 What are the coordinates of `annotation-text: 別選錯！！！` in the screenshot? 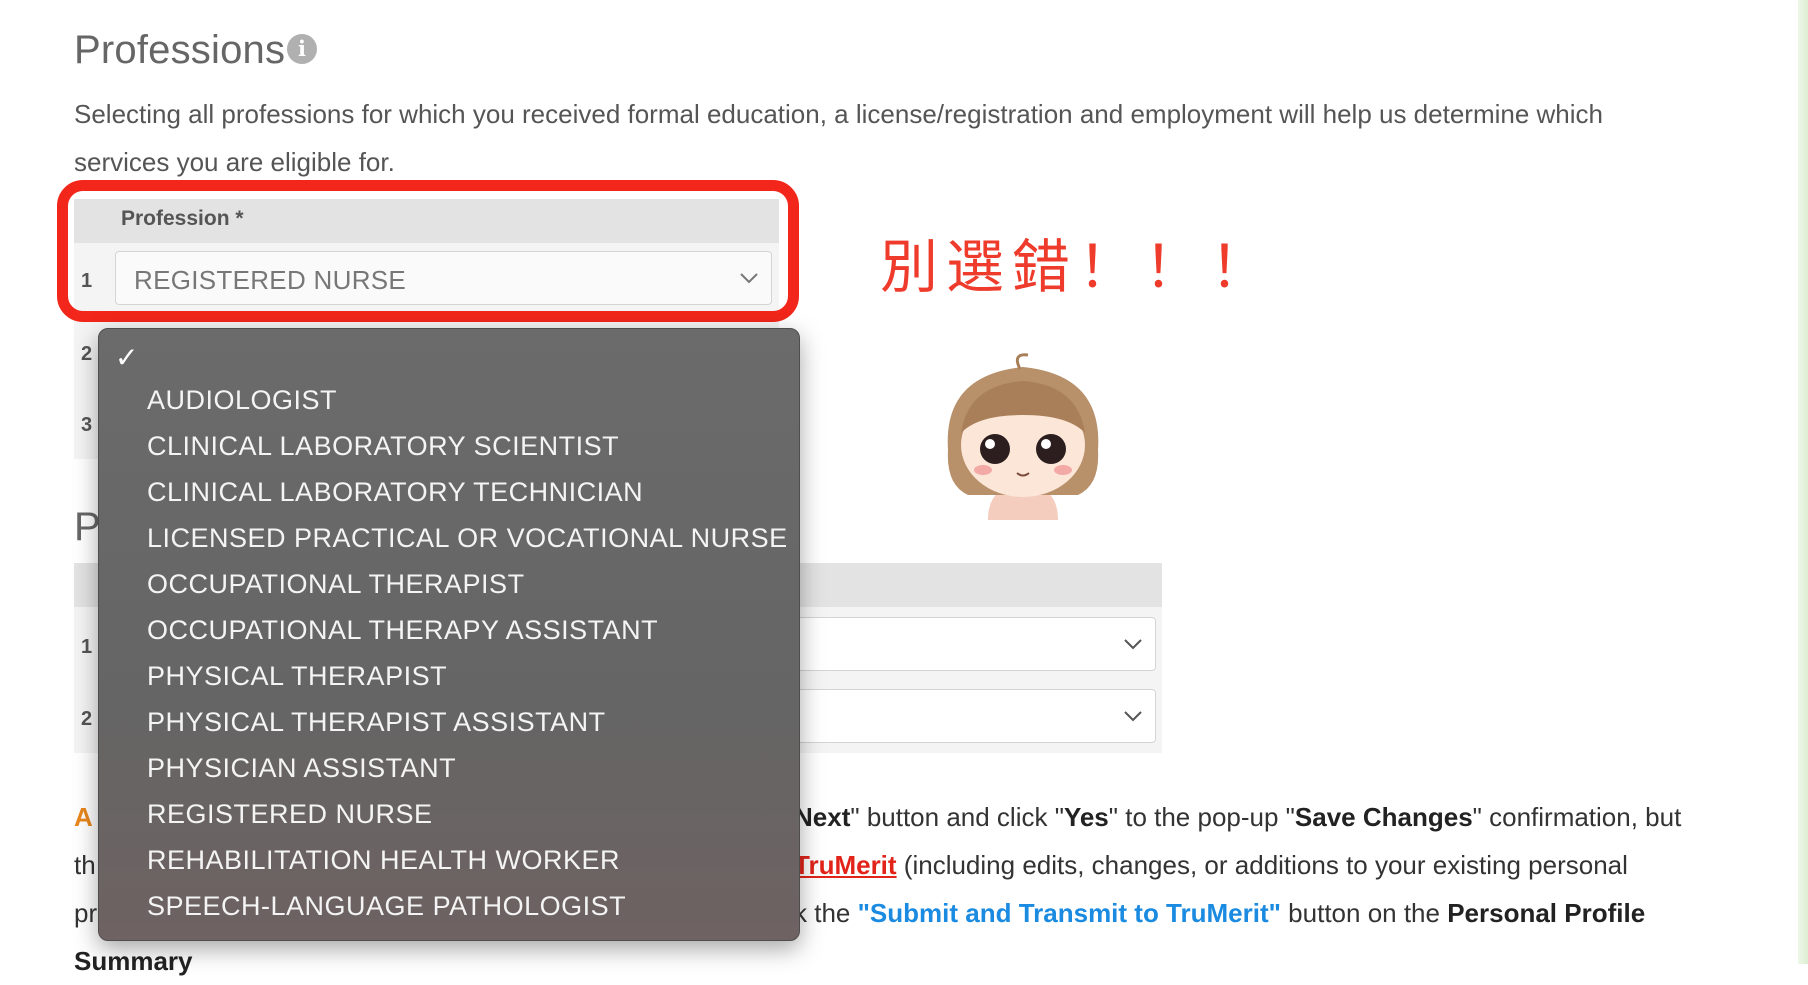 It's located at (1078, 267).